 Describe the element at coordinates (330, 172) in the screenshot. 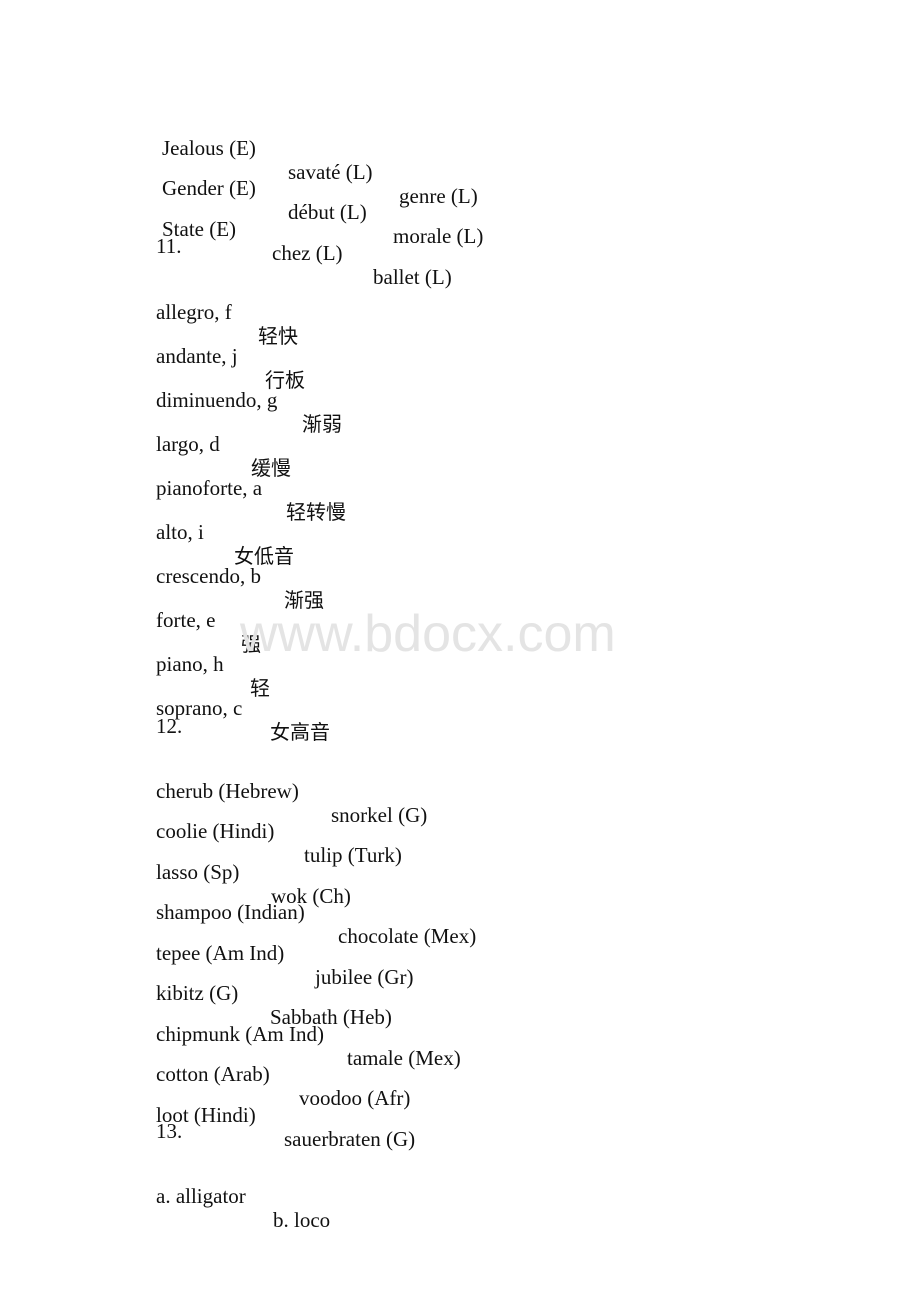

I see `word-cell: savaté (L)` at that location.